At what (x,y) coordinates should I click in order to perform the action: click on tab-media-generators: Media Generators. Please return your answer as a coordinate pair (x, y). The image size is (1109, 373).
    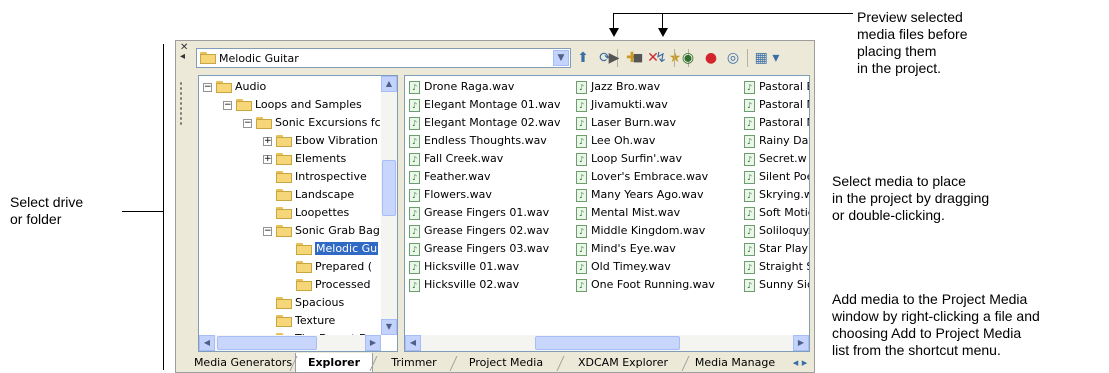
    Looking at the image, I should click on (243, 363).